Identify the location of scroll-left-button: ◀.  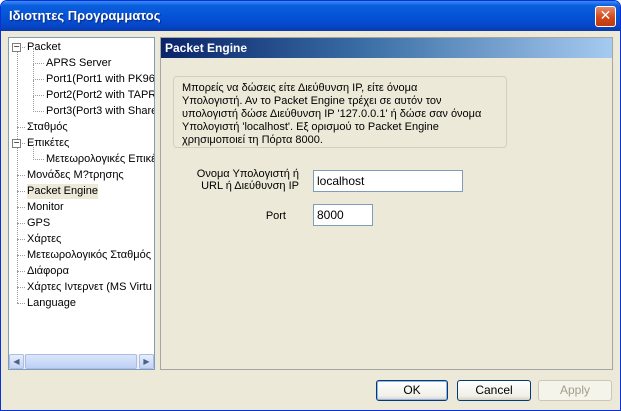
(16, 361).